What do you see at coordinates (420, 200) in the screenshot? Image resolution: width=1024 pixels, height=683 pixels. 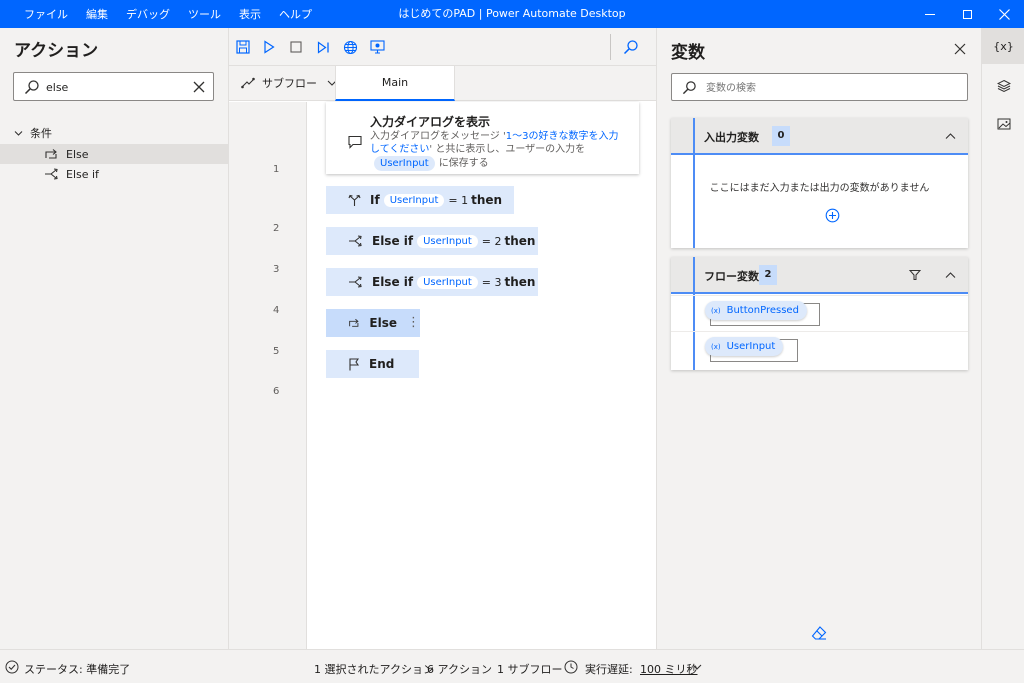 I see `step-if: If UserInput = 1 then` at bounding box center [420, 200].